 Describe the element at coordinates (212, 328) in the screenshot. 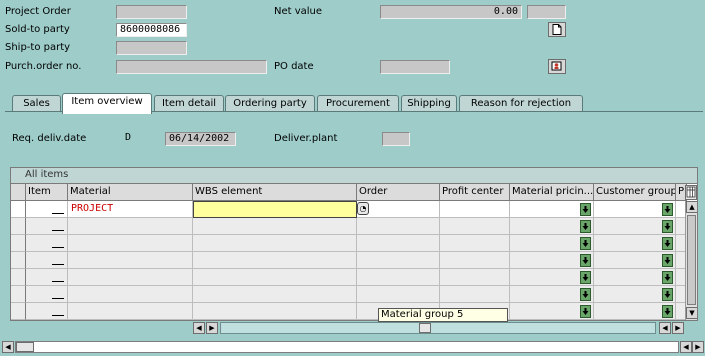

I see `grid-scroll-right-small-button: ▶` at that location.